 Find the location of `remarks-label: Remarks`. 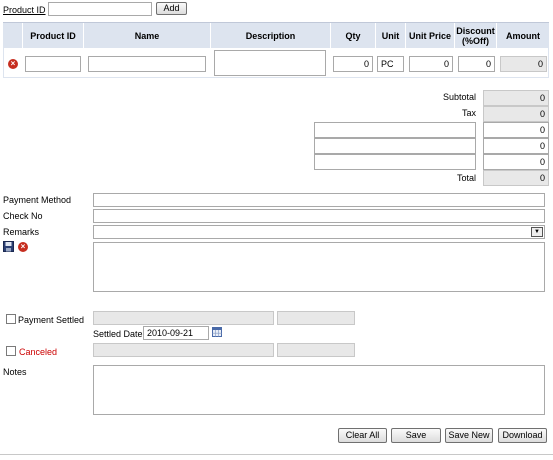

remarks-label: Remarks is located at coordinates (21, 232).